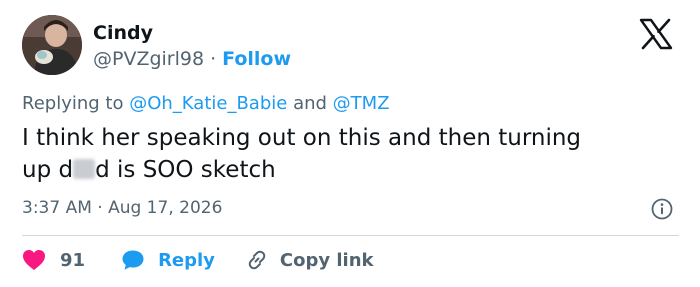 Image resolution: width=700 pixels, height=287 pixels. What do you see at coordinates (73, 260) in the screenshot?
I see `like-count: 91` at bounding box center [73, 260].